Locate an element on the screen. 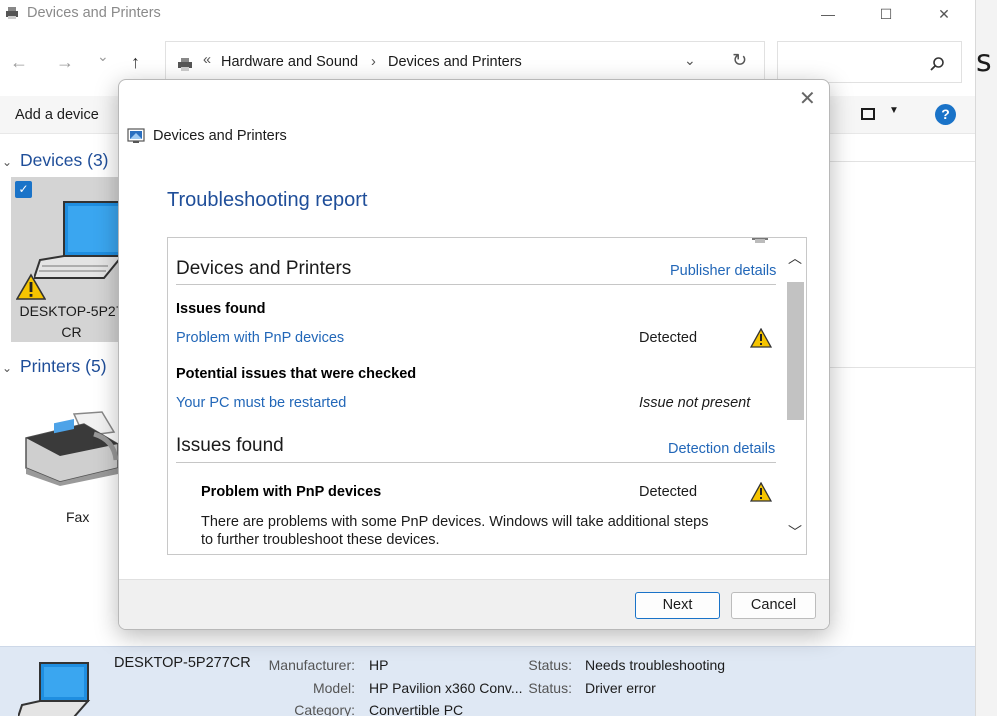 The image size is (997, 716). address-overflow-icon: « is located at coordinates (207, 60).